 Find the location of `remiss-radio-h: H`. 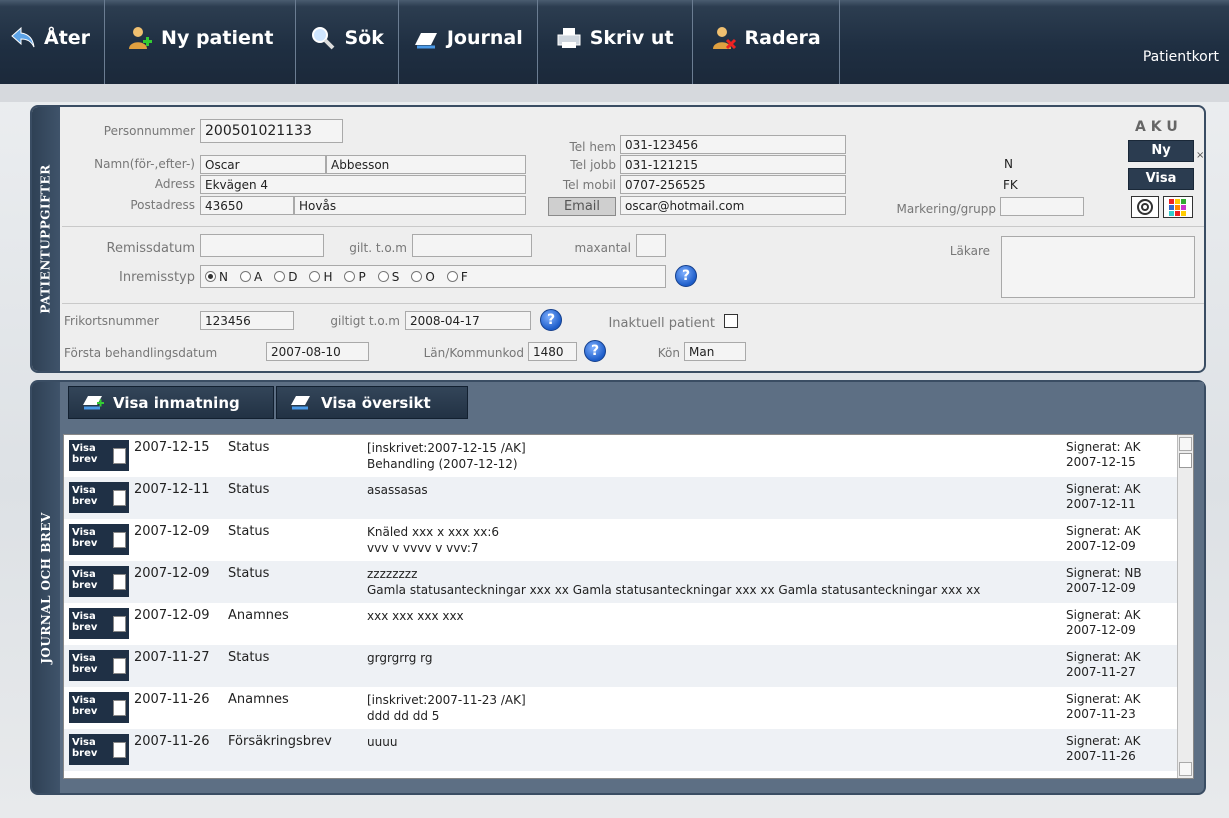

remiss-radio-h: H is located at coordinates (320, 277).